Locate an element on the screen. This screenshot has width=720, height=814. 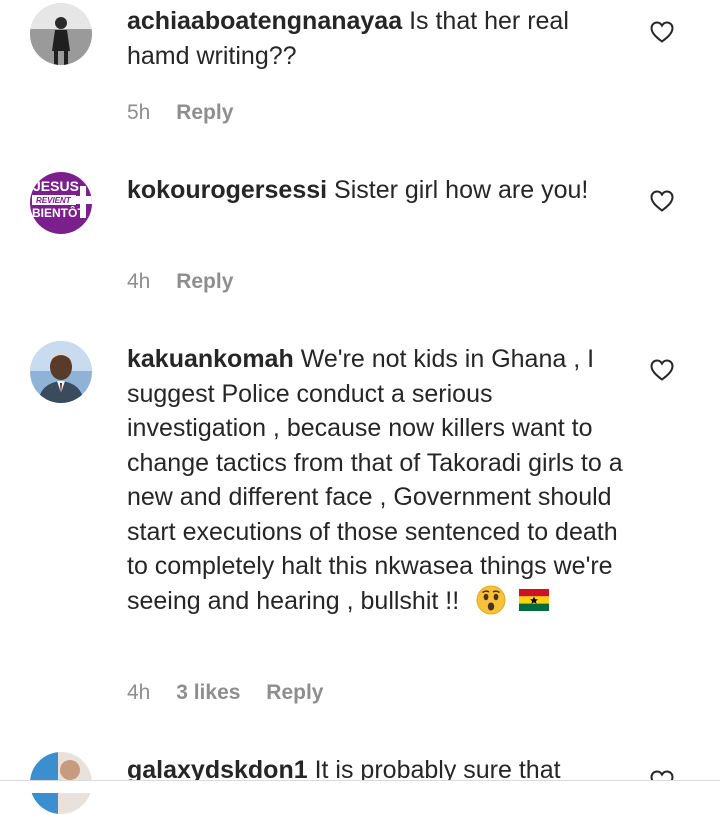
comment-text: kokourogersessi Sister girl how are you! is located at coordinates (377, 190).